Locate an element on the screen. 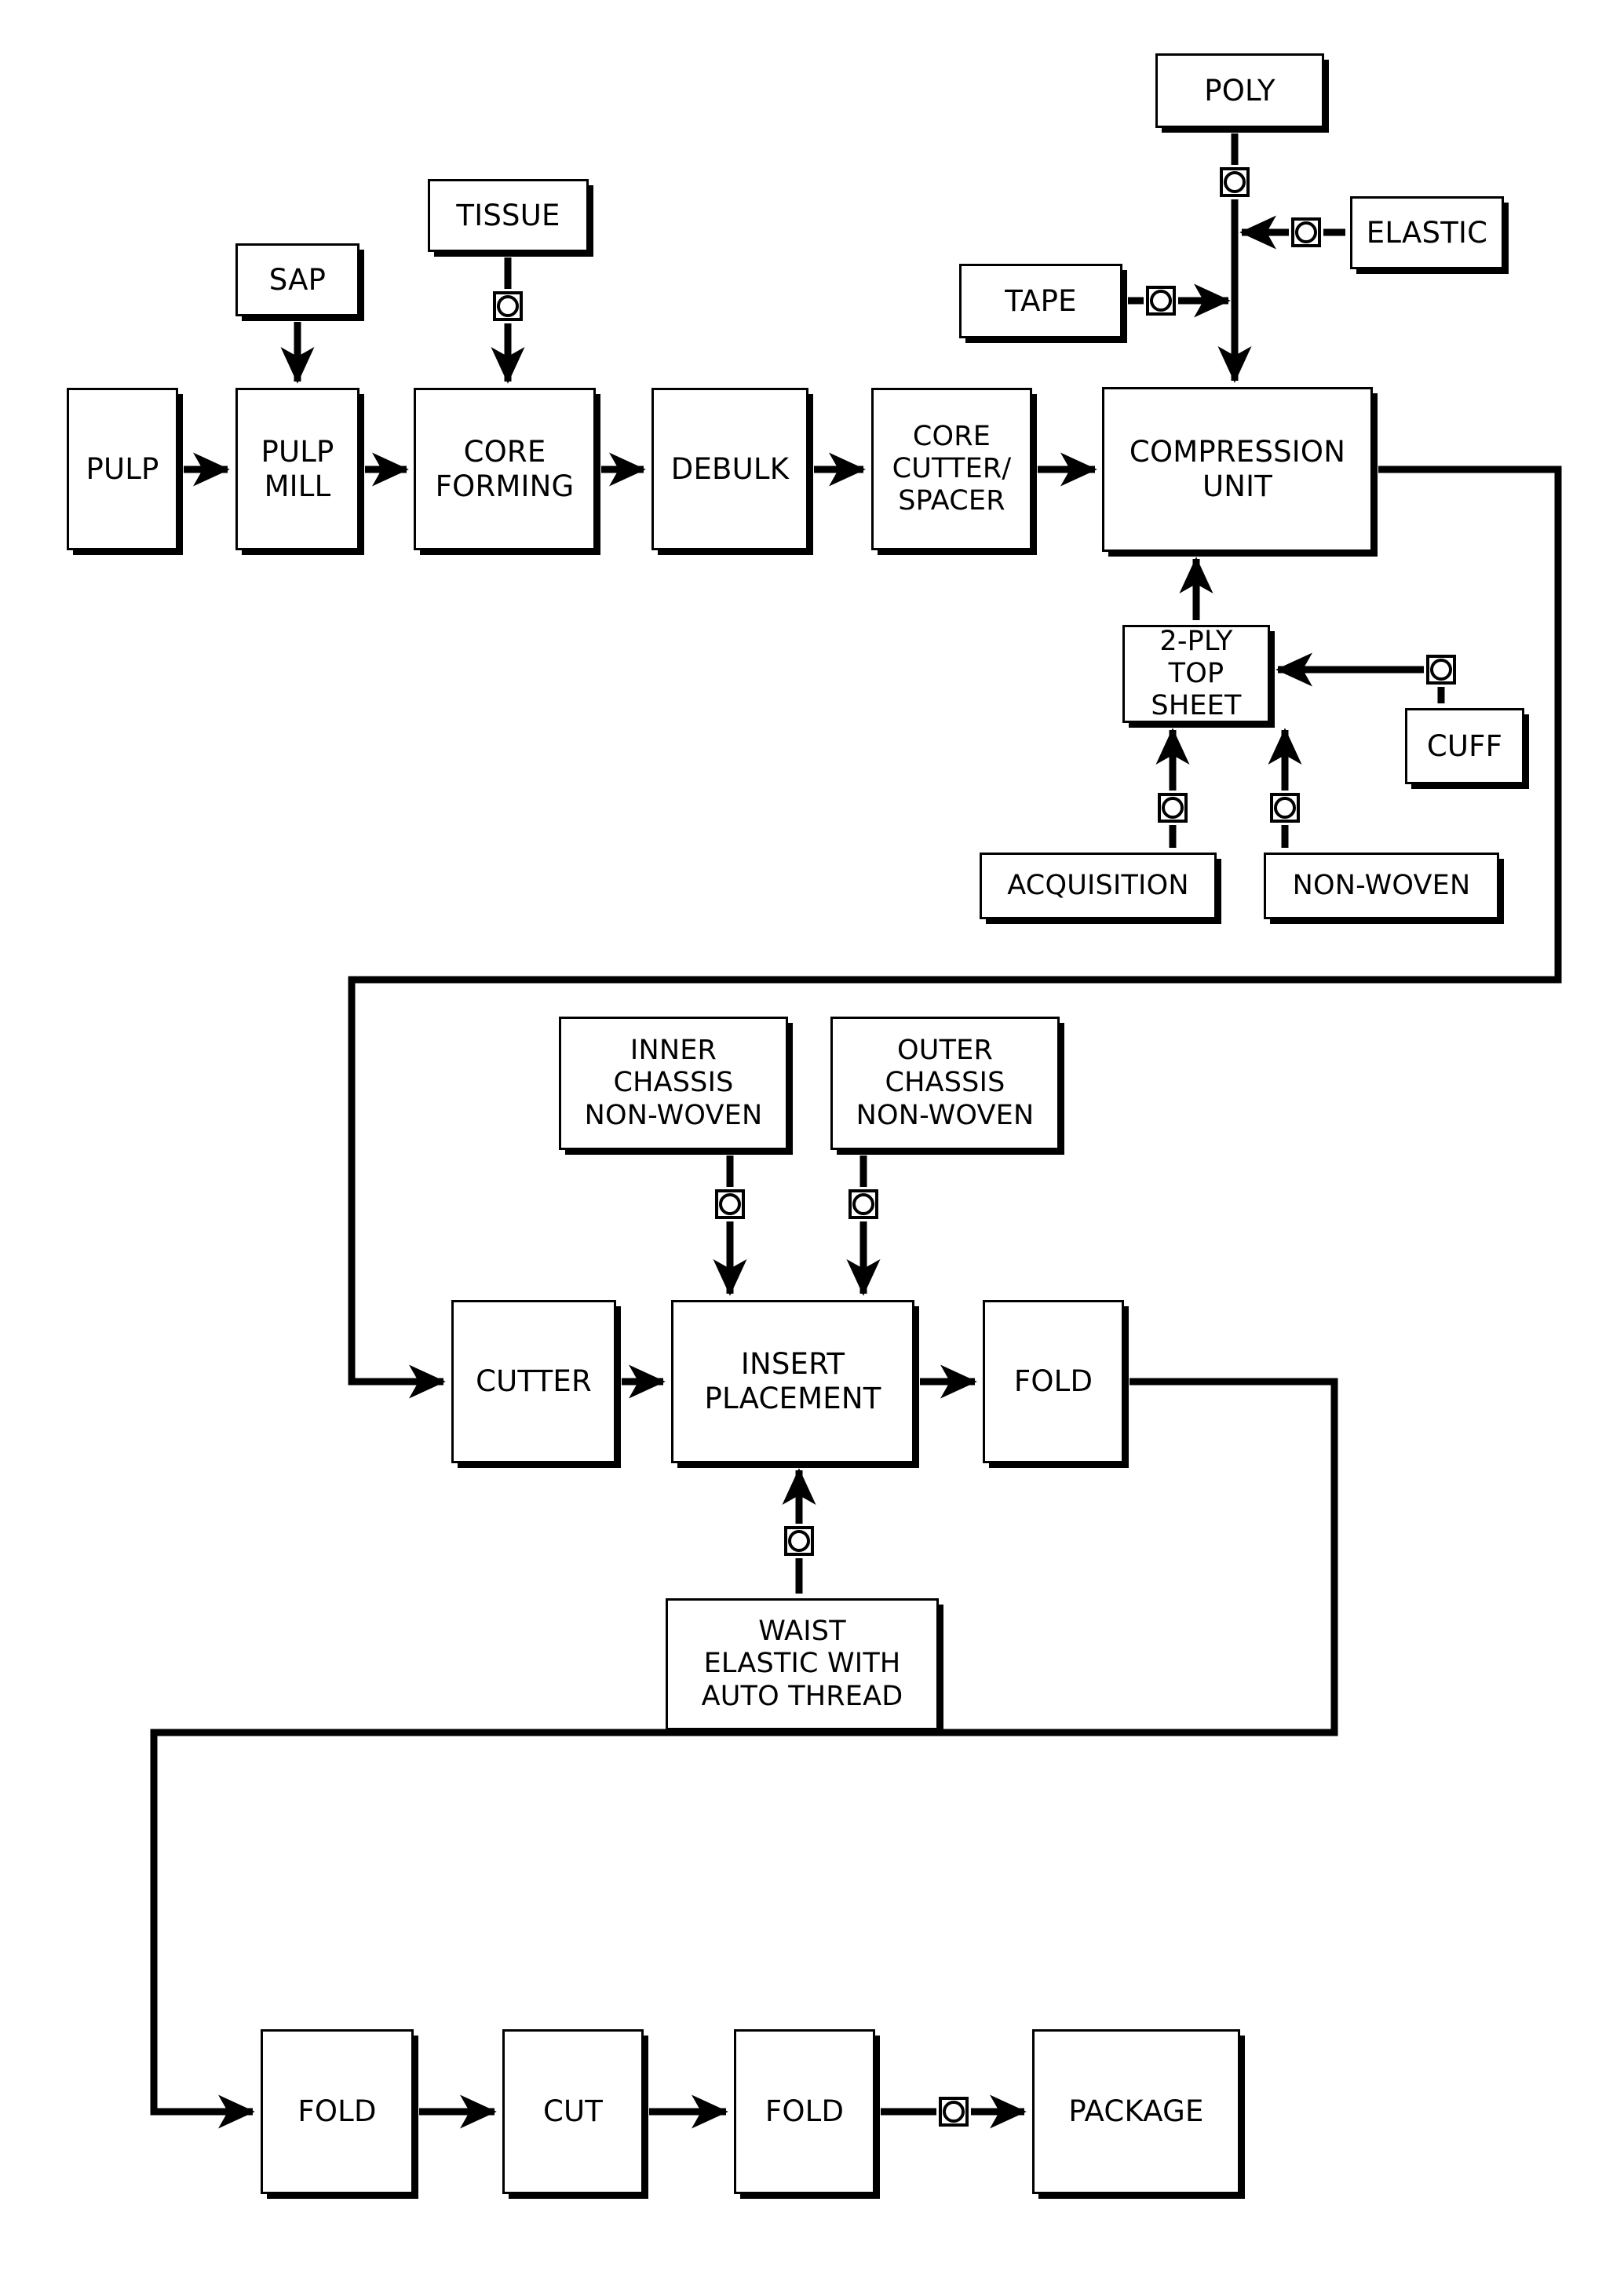 The height and width of the screenshot is (2293, 1624). roller-icon-elastic is located at coordinates (1306, 232).